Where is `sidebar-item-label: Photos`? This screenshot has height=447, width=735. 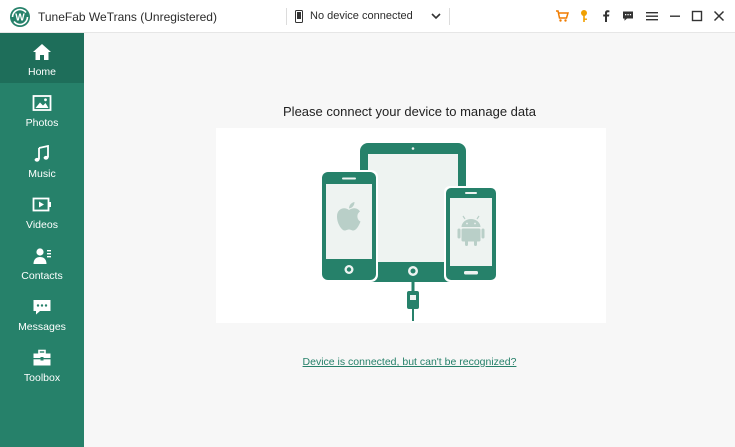
sidebar-item-label: Photos is located at coordinates (42, 123).